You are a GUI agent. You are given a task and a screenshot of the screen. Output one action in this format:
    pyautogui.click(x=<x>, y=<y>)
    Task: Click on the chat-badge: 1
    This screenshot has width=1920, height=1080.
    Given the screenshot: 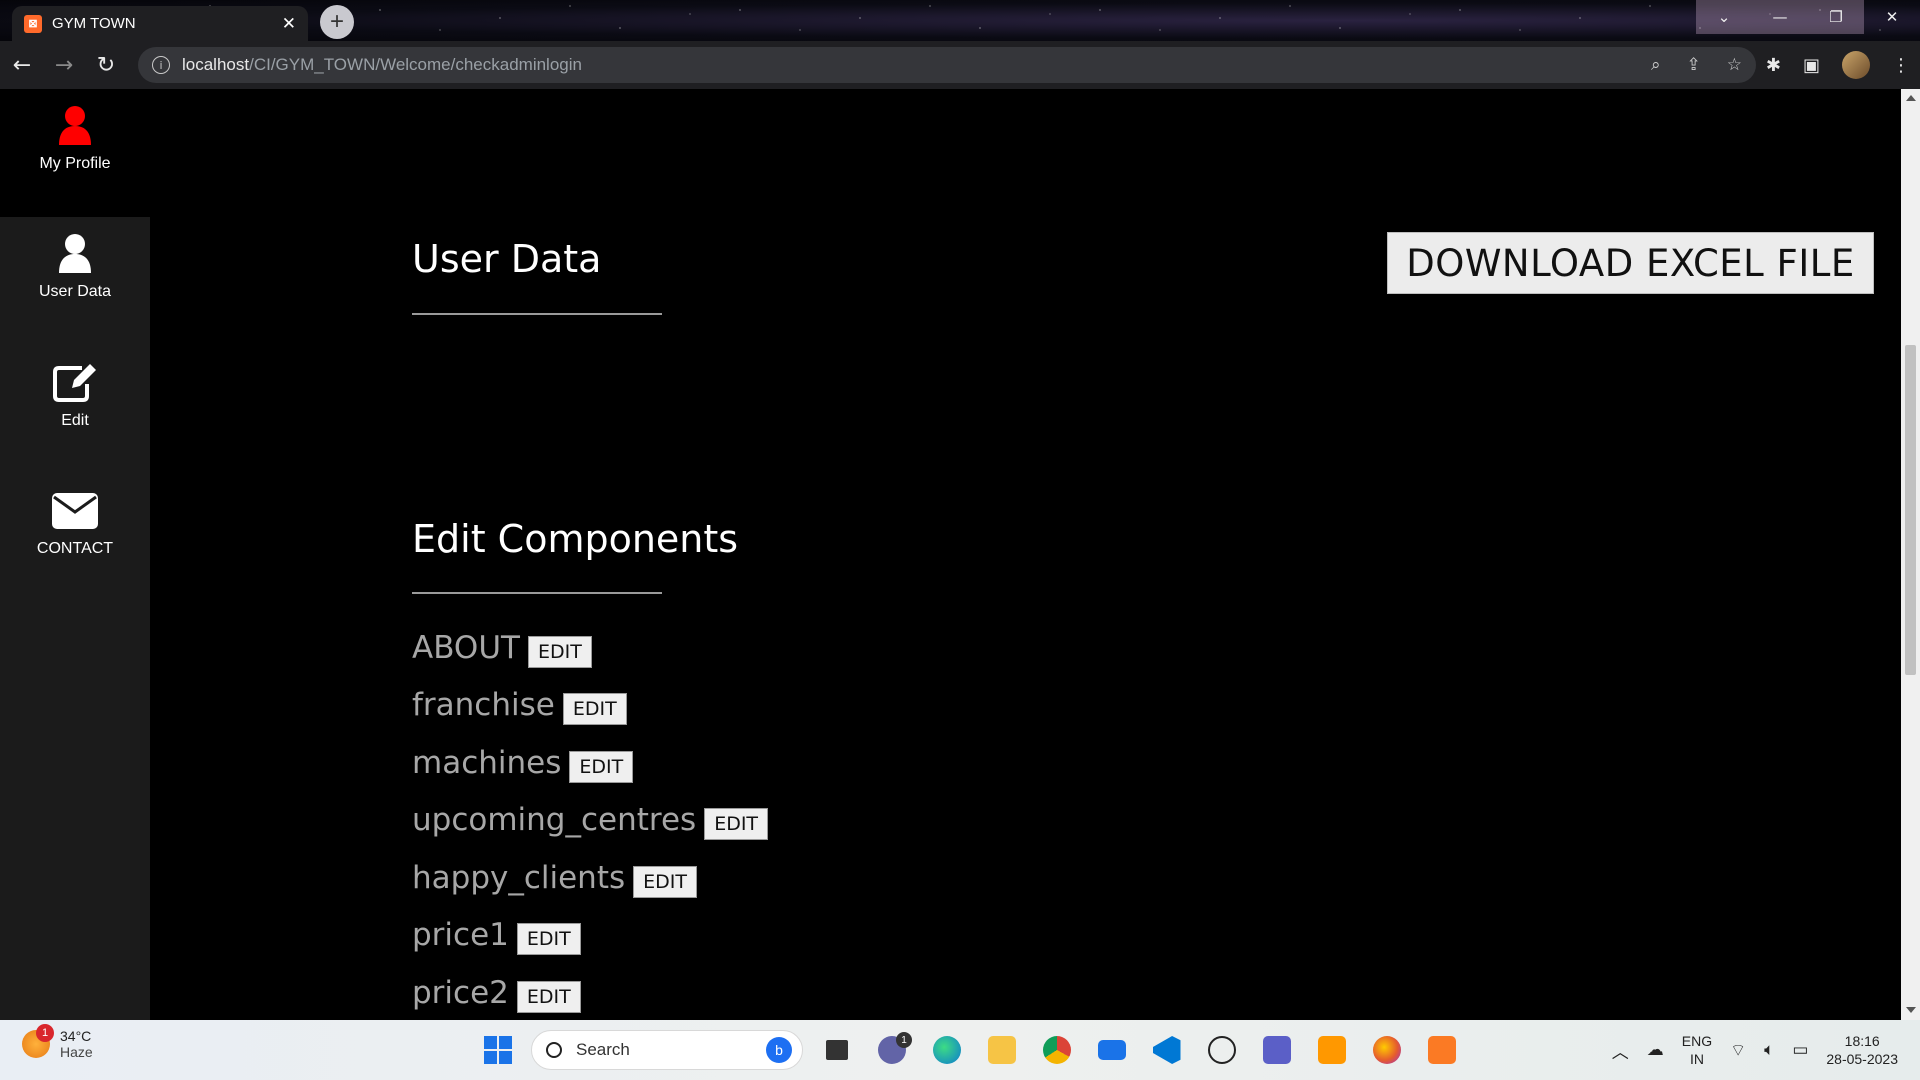 What is the action you would take?
    pyautogui.click(x=904, y=1040)
    